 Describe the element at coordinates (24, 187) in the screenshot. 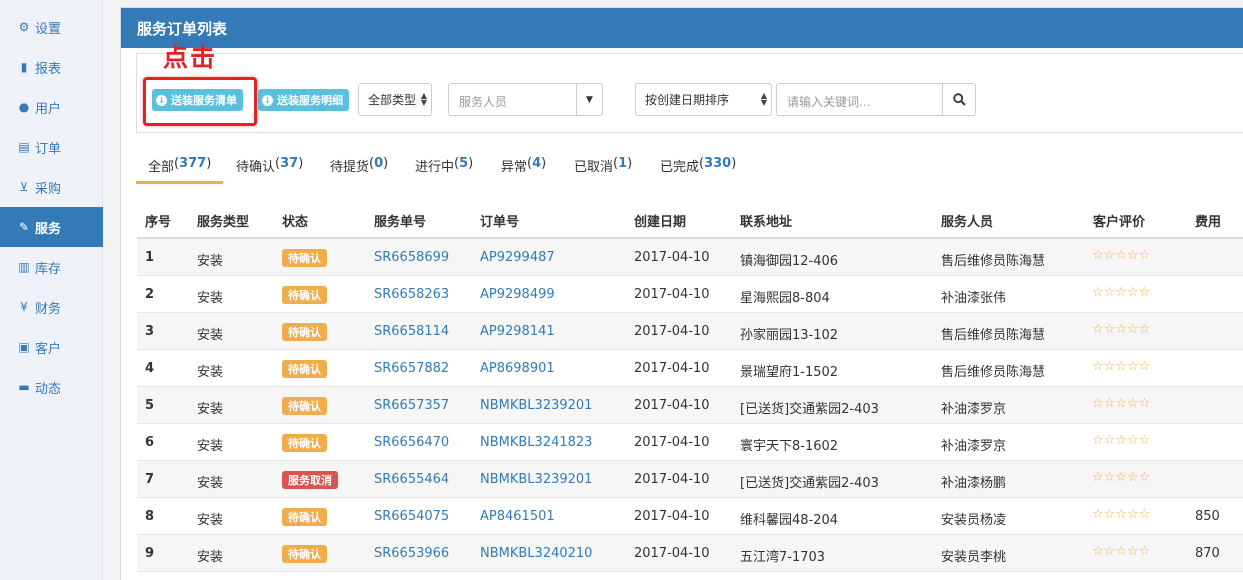

I see `cart-icon: ⊻` at that location.